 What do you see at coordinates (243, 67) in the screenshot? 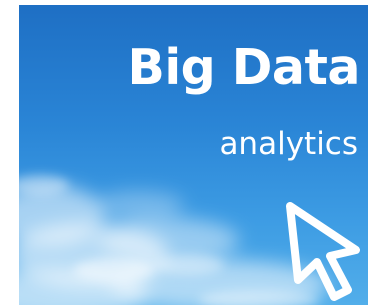
I see `banner-title: Big Data` at bounding box center [243, 67].